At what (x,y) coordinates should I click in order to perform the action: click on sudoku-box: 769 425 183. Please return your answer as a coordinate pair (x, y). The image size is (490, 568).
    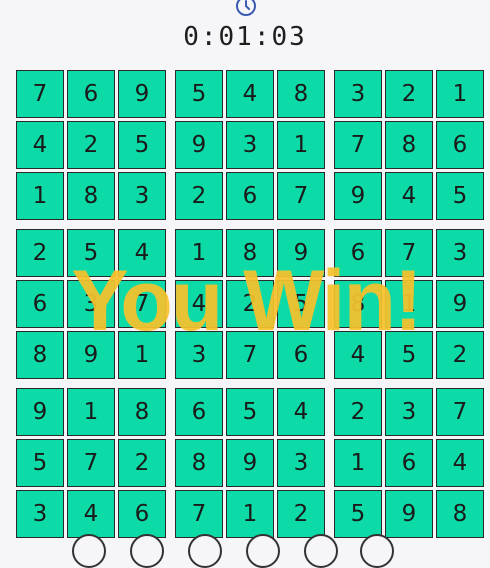
    Looking at the image, I should click on (91, 145).